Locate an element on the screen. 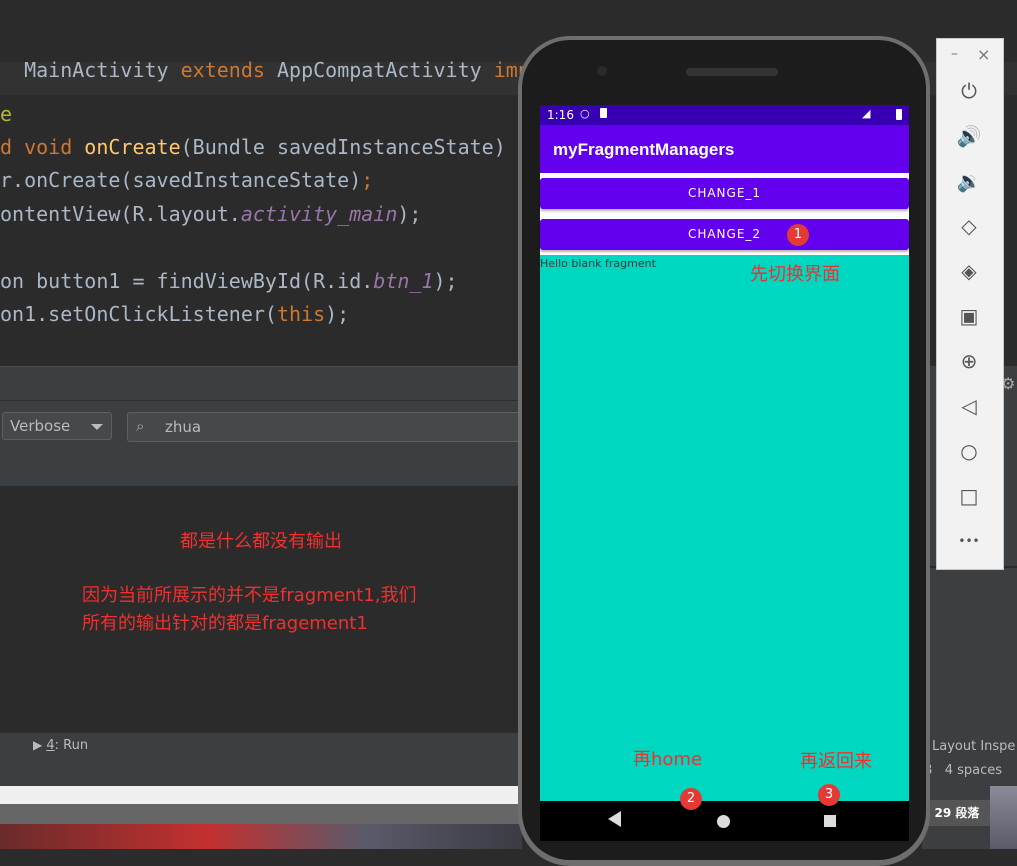  logcat-search-input: ⌕ zhua is located at coordinates (327, 427).